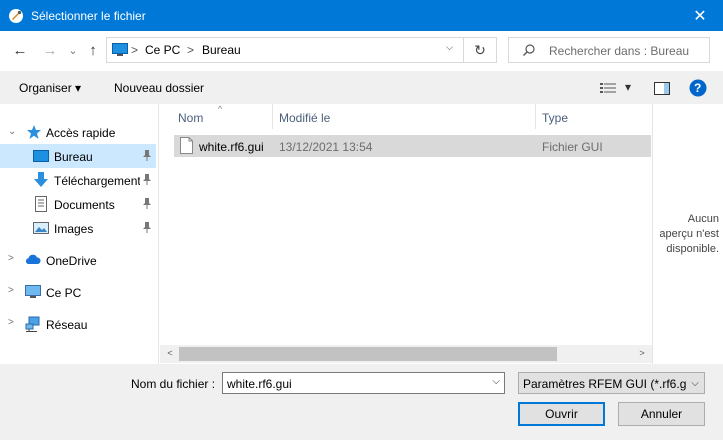 This screenshot has height=440, width=723. I want to click on preview-pane: Aucun aperçu n'est disponible., so click(687, 234).